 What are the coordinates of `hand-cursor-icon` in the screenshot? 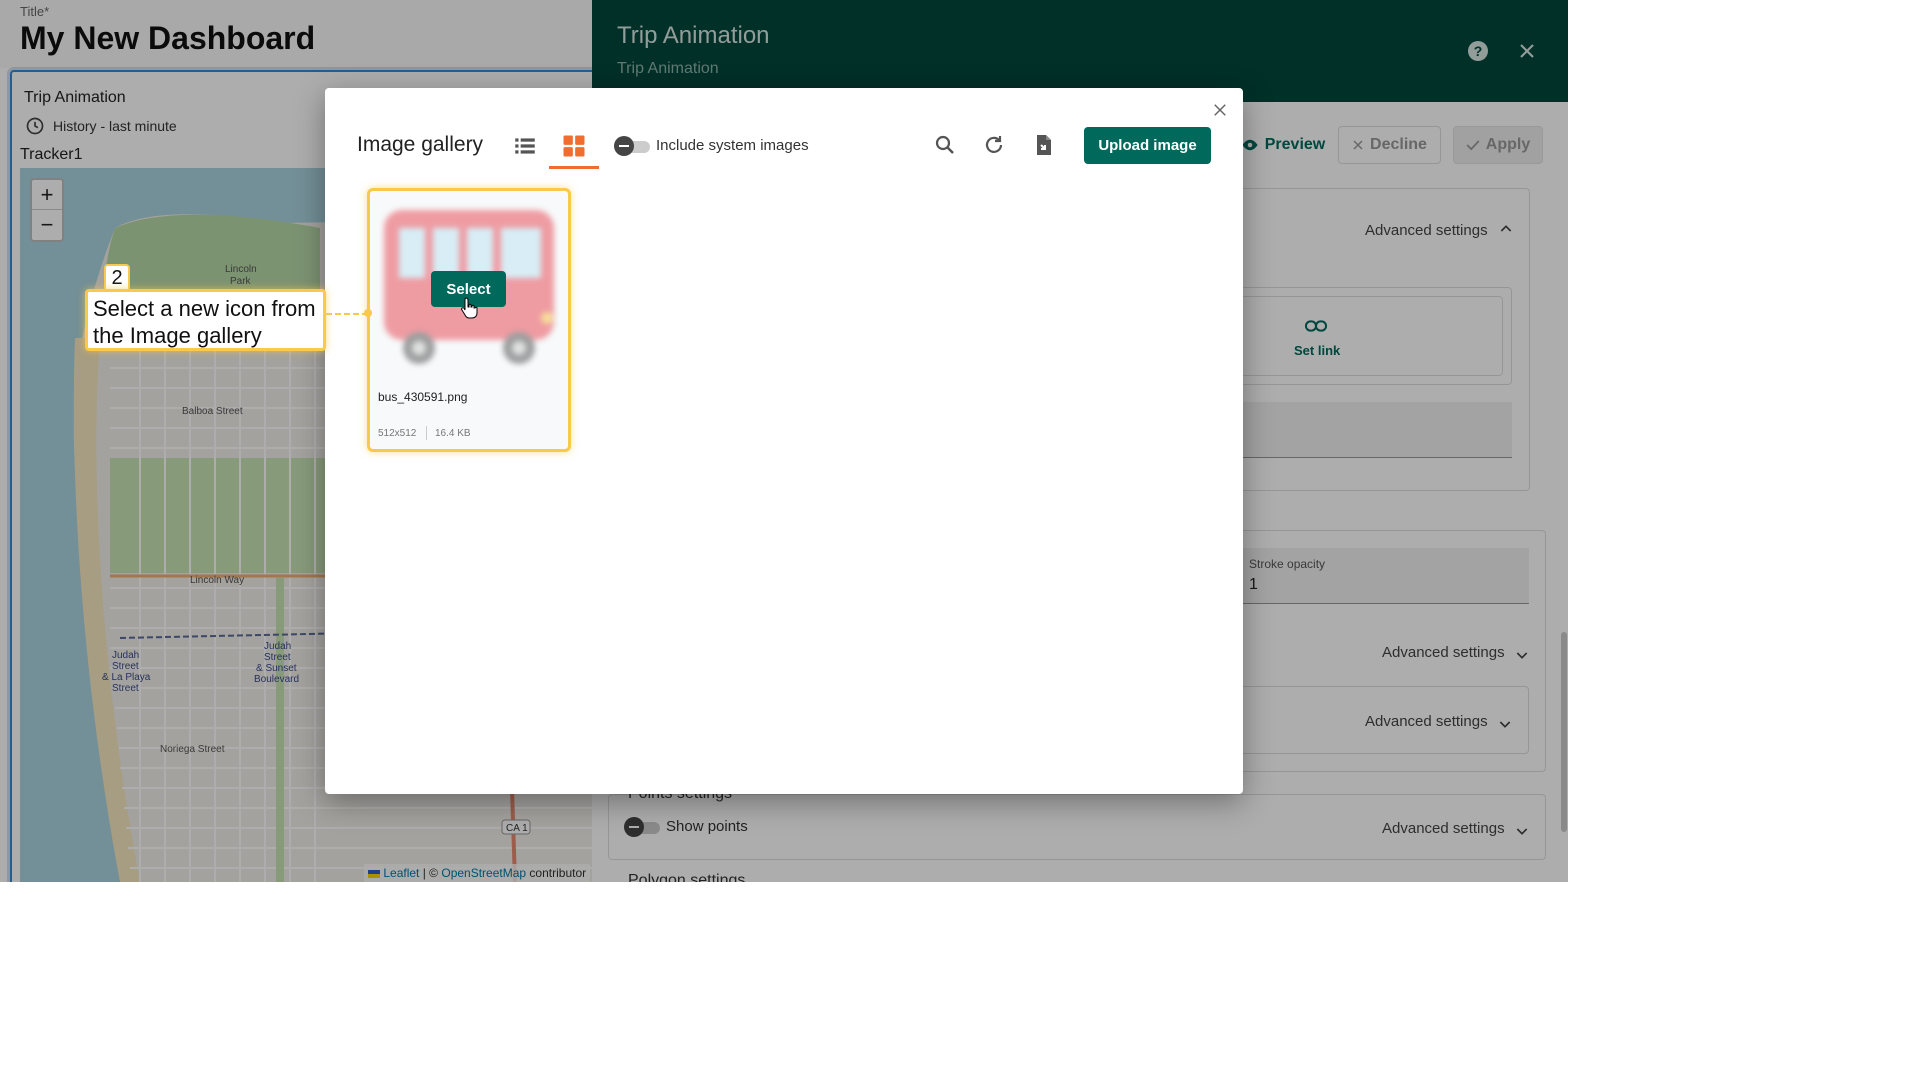 It's located at (469, 308).